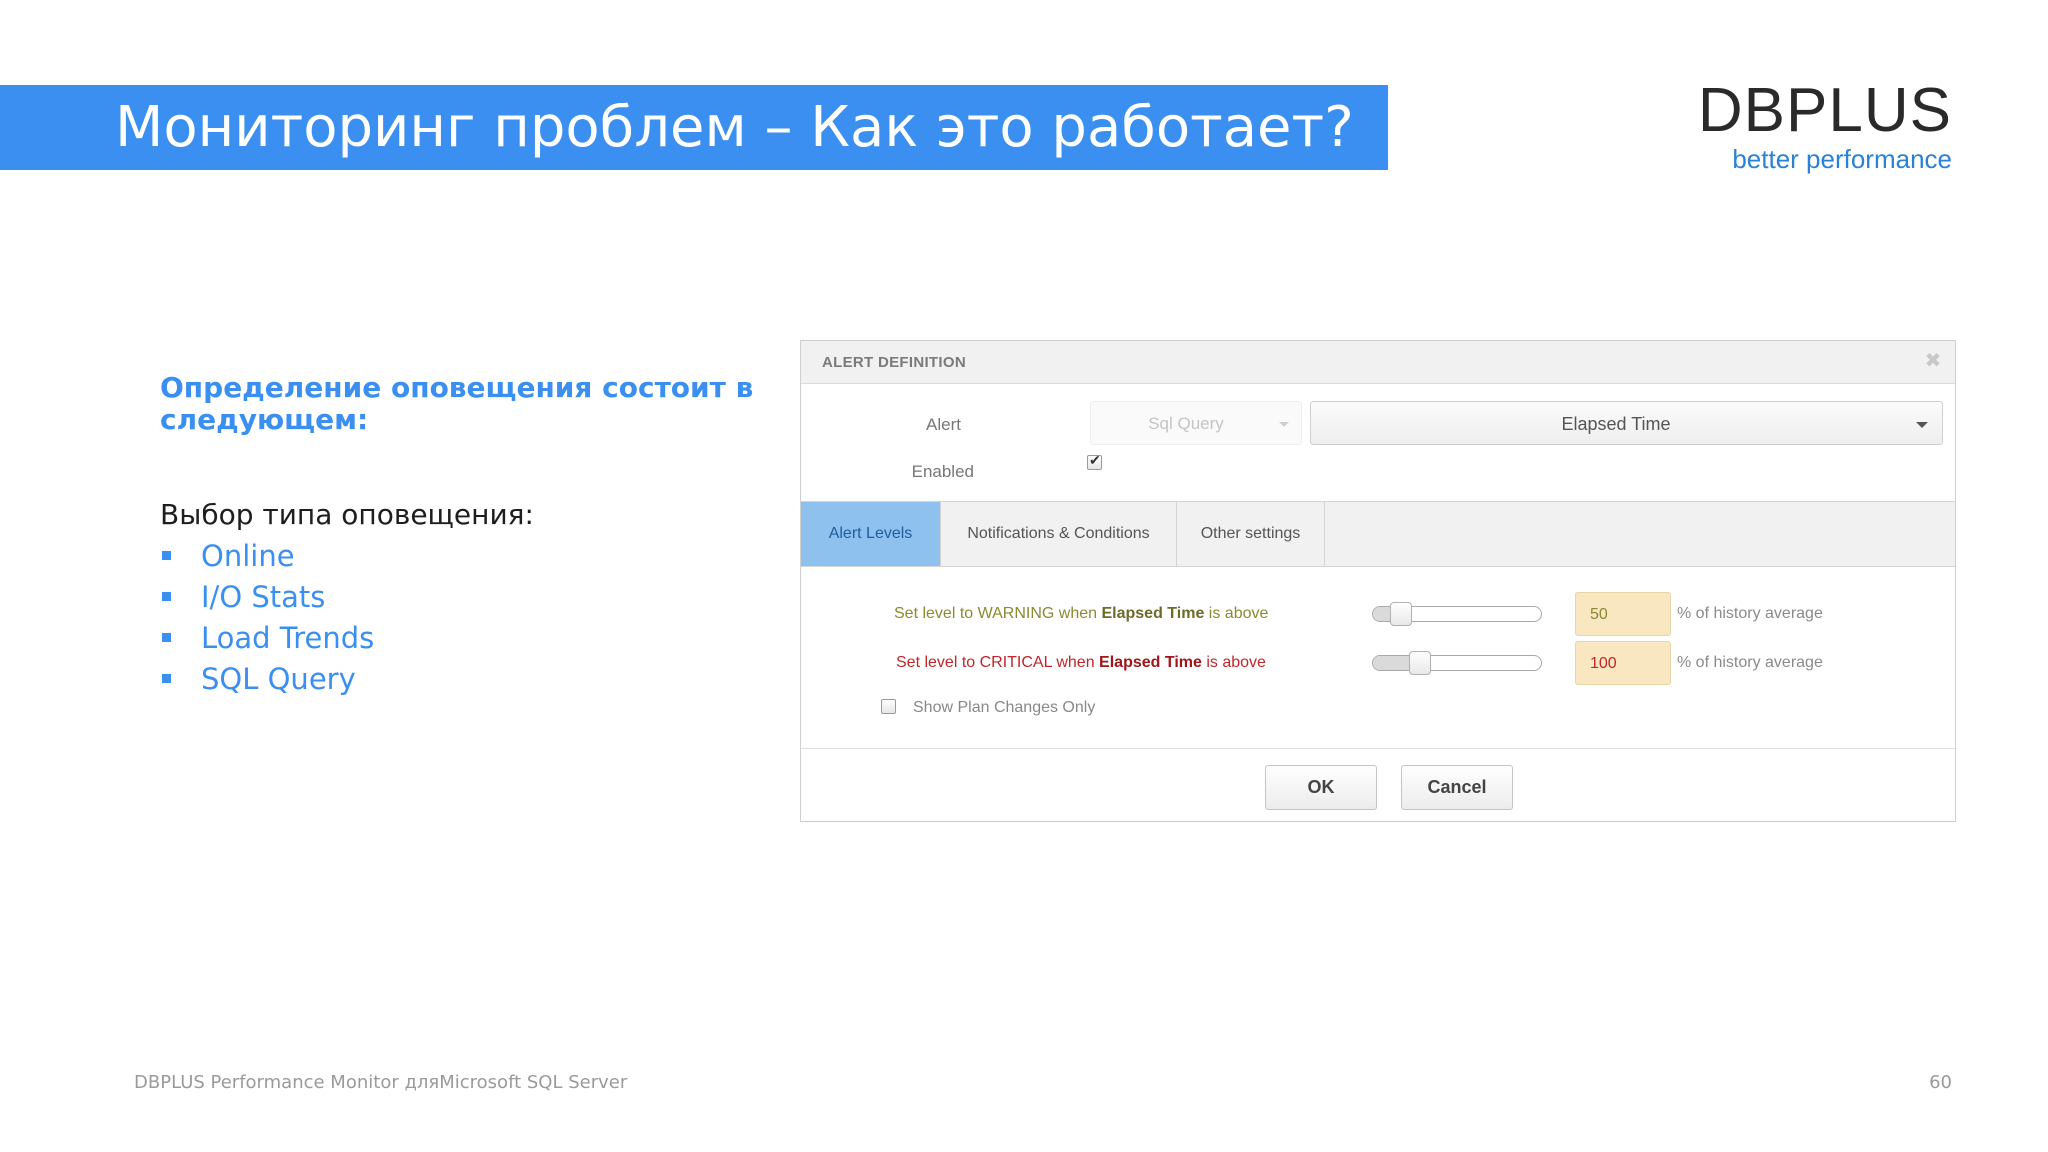 Image resolution: width=2048 pixels, height=1152 pixels. I want to click on critical-prefix: Set level to CRITICAL when, so click(998, 662).